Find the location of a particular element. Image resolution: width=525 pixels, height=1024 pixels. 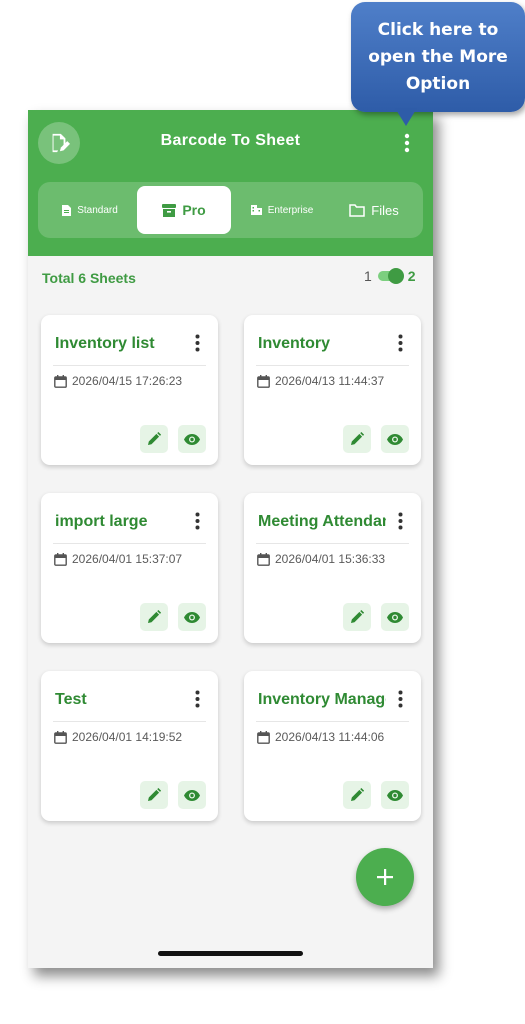

tab-enterprise: Enterprise is located at coordinates (282, 210).